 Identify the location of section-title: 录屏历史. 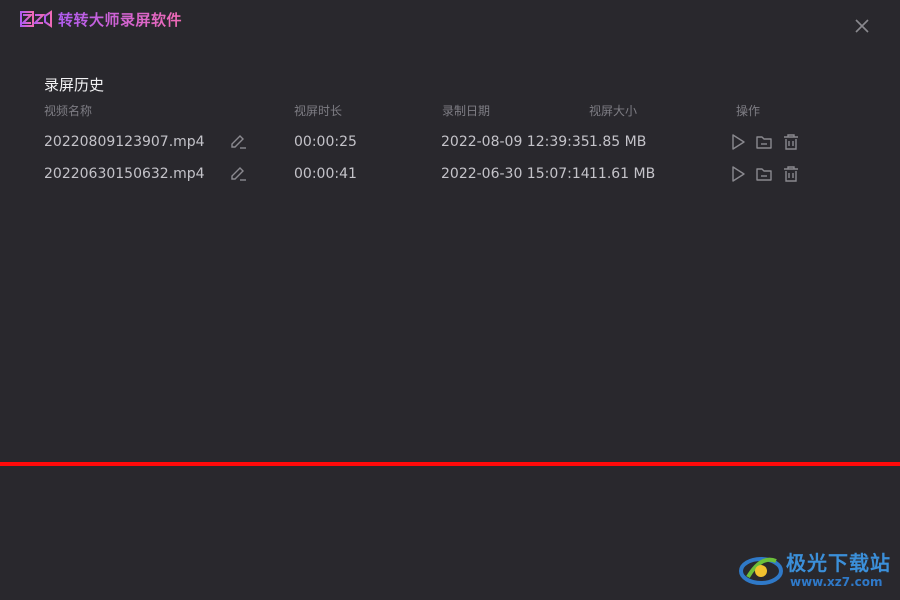
(74, 85).